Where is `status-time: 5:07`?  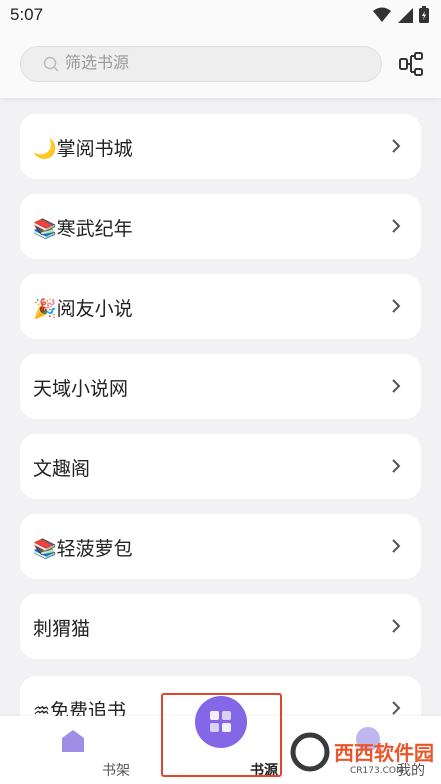
status-time: 5:07 is located at coordinates (27, 14).